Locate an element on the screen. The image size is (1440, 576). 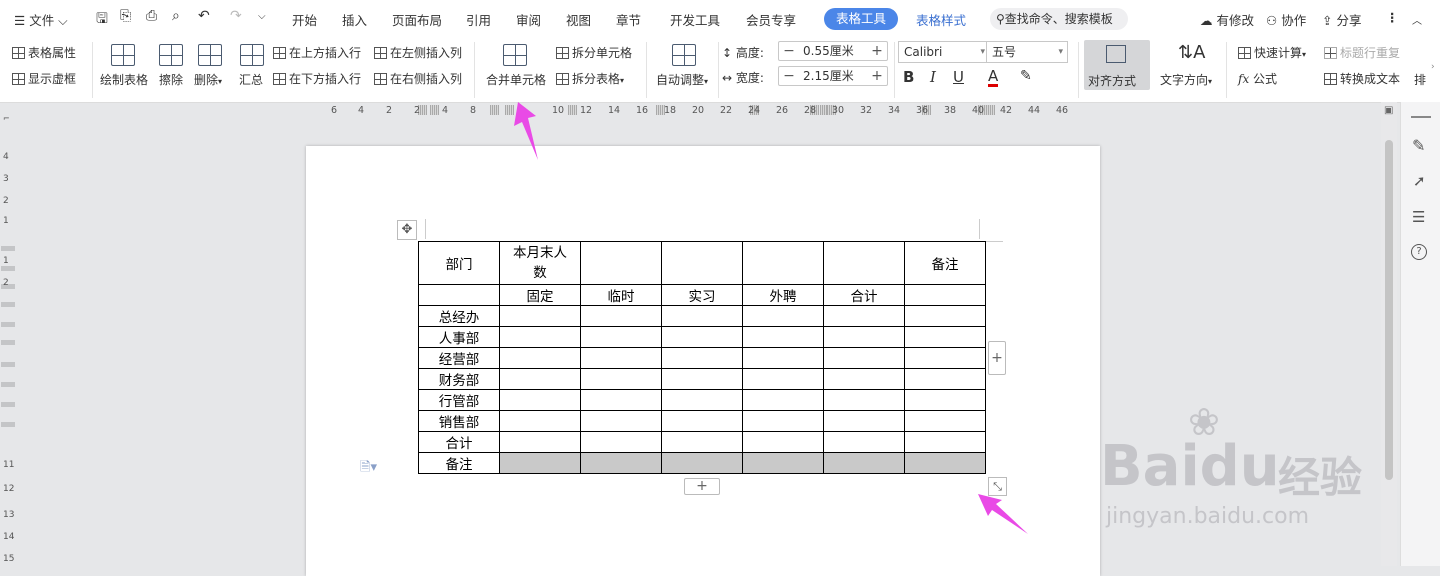
table-cell: 行管部 is located at coordinates (459, 400).